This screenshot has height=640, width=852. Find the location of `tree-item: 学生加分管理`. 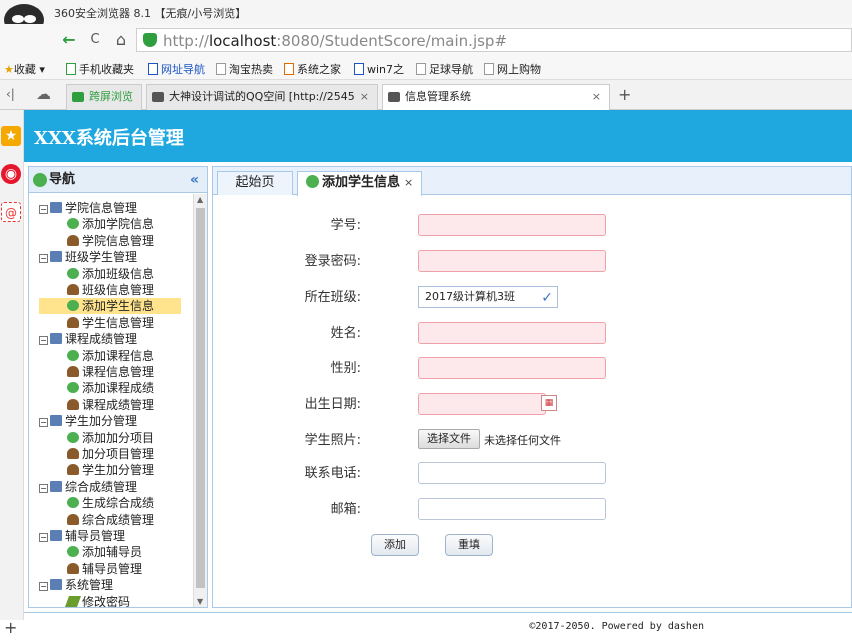

tree-item: 学生加分管理 is located at coordinates (110, 470).